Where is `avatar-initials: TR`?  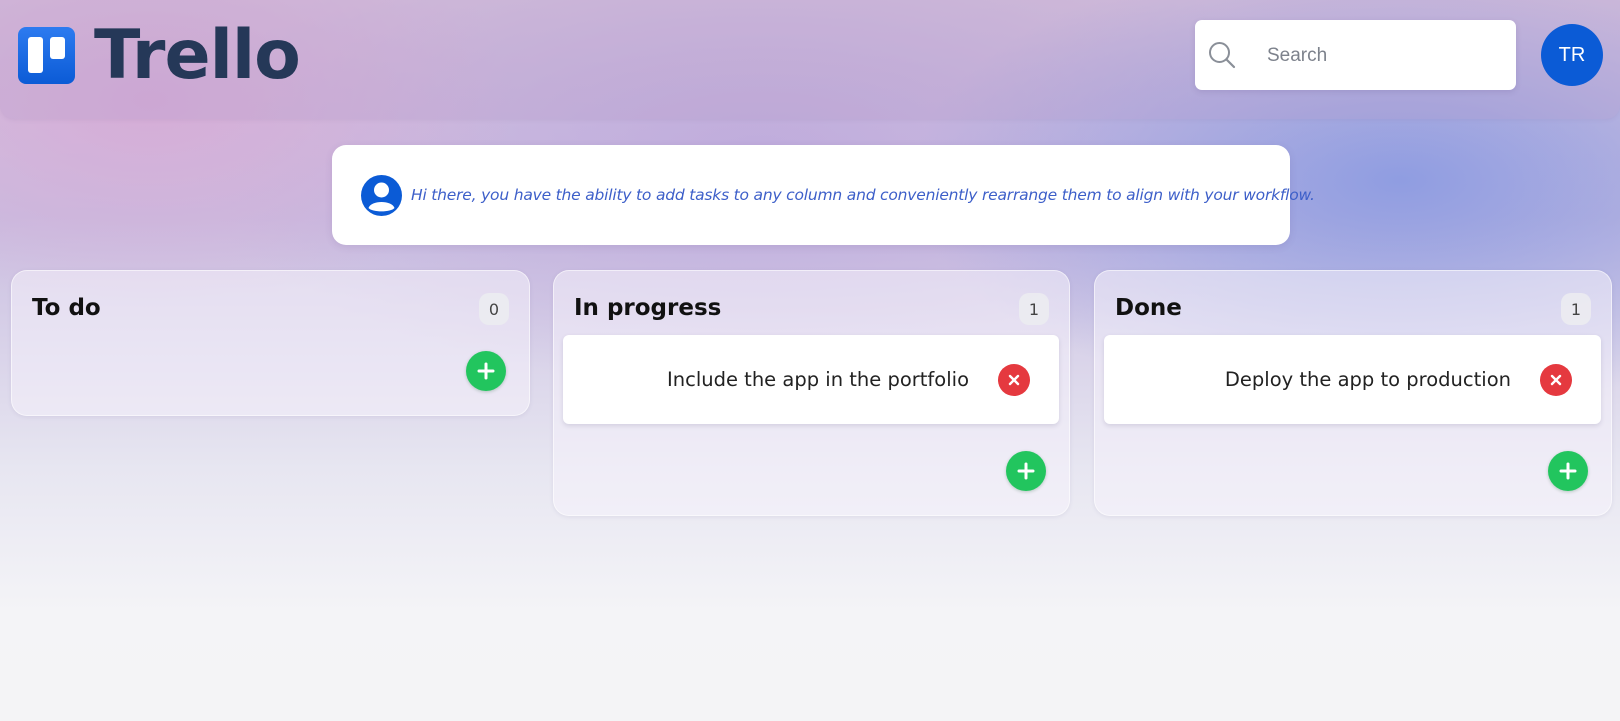
avatar-initials: TR is located at coordinates (1572, 54).